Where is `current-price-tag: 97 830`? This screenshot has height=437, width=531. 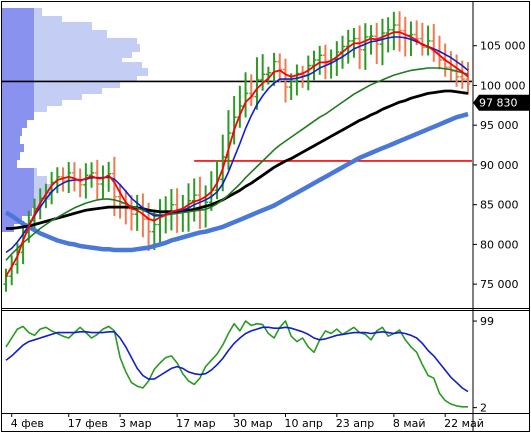 current-price-tag: 97 830 is located at coordinates (501, 102).